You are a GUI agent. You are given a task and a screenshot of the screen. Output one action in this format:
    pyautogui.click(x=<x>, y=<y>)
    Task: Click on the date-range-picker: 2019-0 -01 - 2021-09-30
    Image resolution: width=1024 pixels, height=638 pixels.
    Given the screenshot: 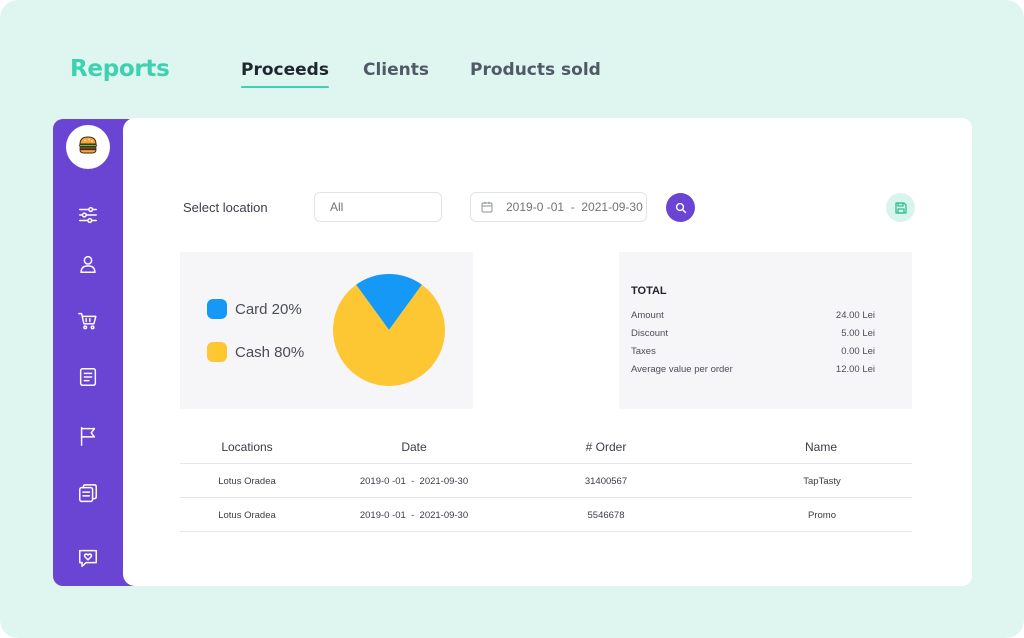 What is the action you would take?
    pyautogui.click(x=558, y=207)
    